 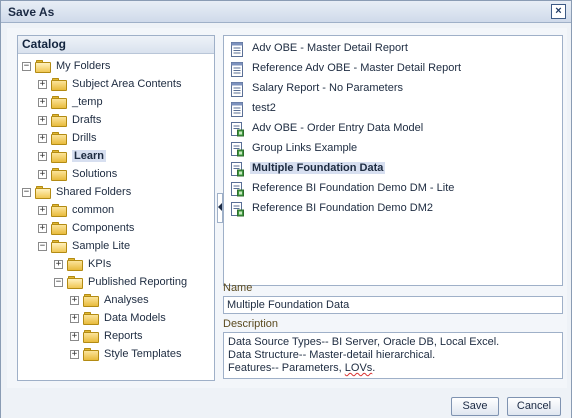 I want to click on tree-node-label: common, so click(x=93, y=210).